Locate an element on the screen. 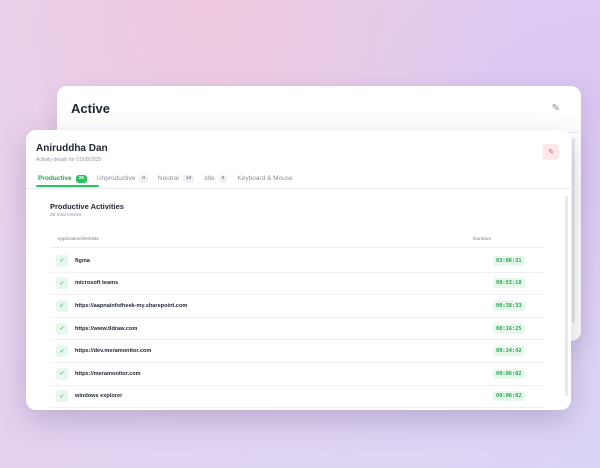 The width and height of the screenshot is (600, 468). table-row: ✓ windows explorer 00:06:02 is located at coordinates (297, 397).